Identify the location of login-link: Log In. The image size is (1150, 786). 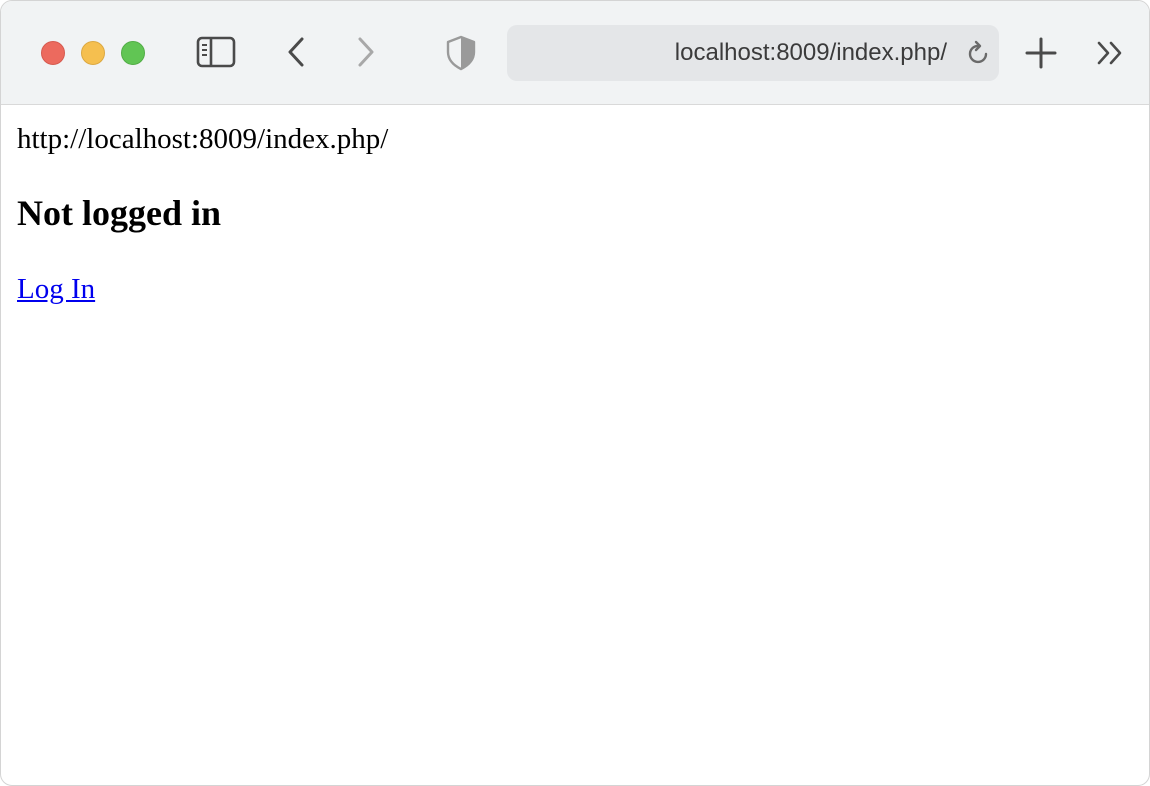
(56, 289).